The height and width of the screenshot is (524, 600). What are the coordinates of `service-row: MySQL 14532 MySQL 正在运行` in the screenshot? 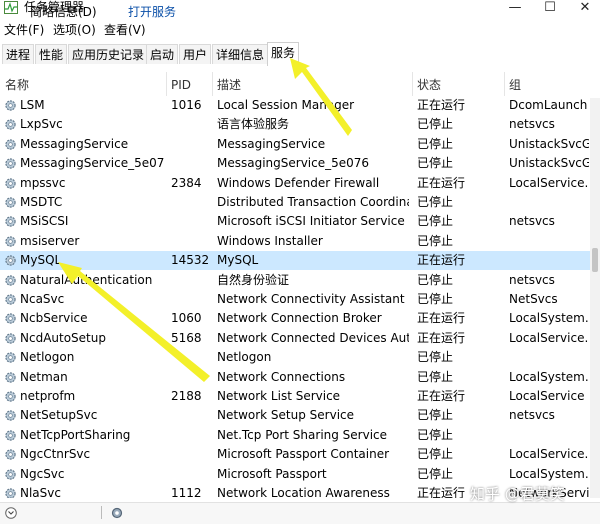 It's located at (300, 261).